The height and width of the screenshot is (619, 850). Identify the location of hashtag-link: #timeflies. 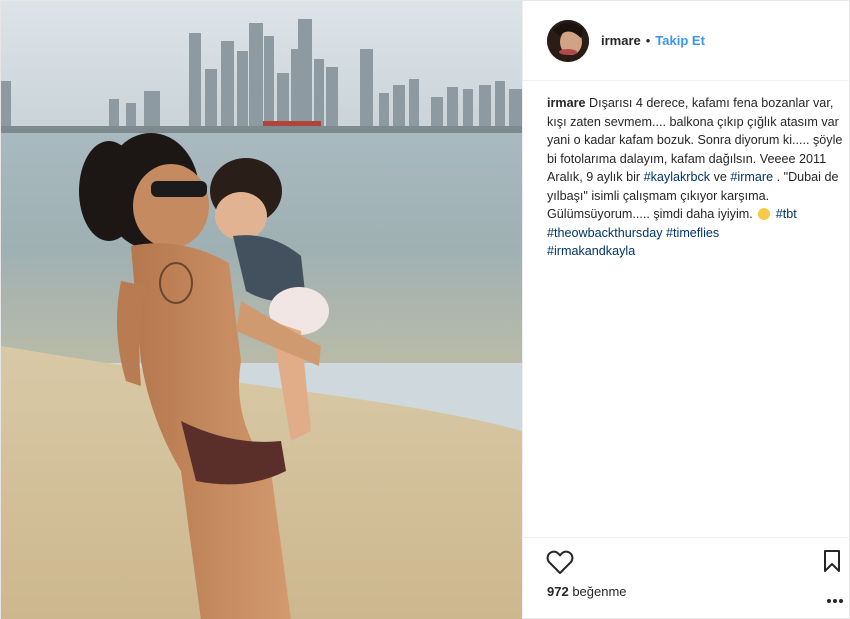
(692, 233).